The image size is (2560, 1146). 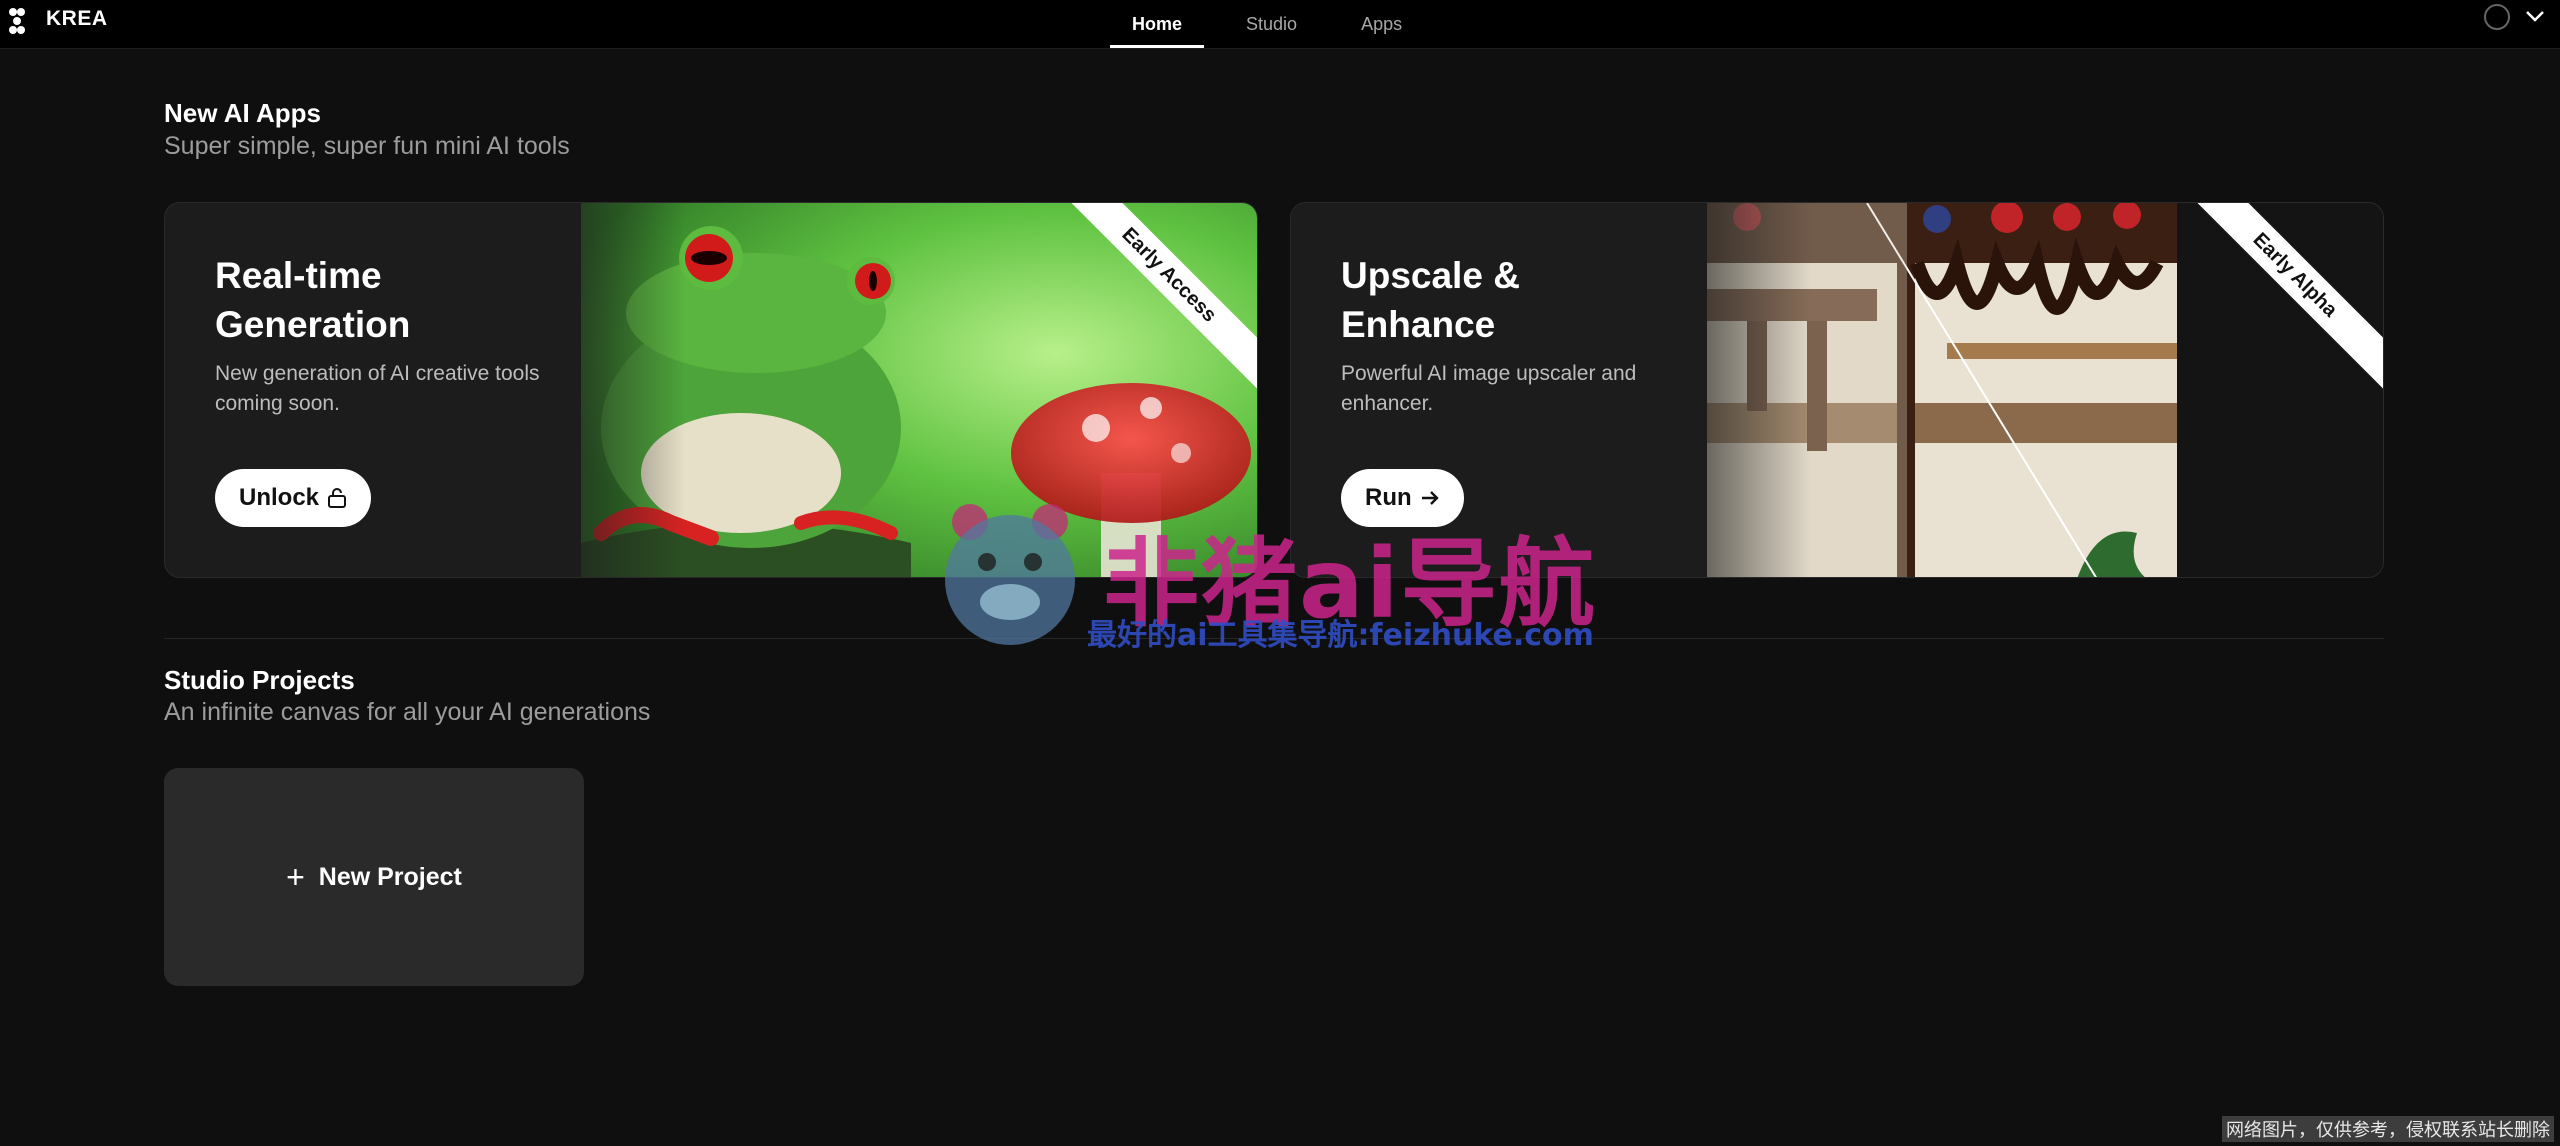 What do you see at coordinates (2497, 17) in the screenshot?
I see `avatar-circle-icon` at bounding box center [2497, 17].